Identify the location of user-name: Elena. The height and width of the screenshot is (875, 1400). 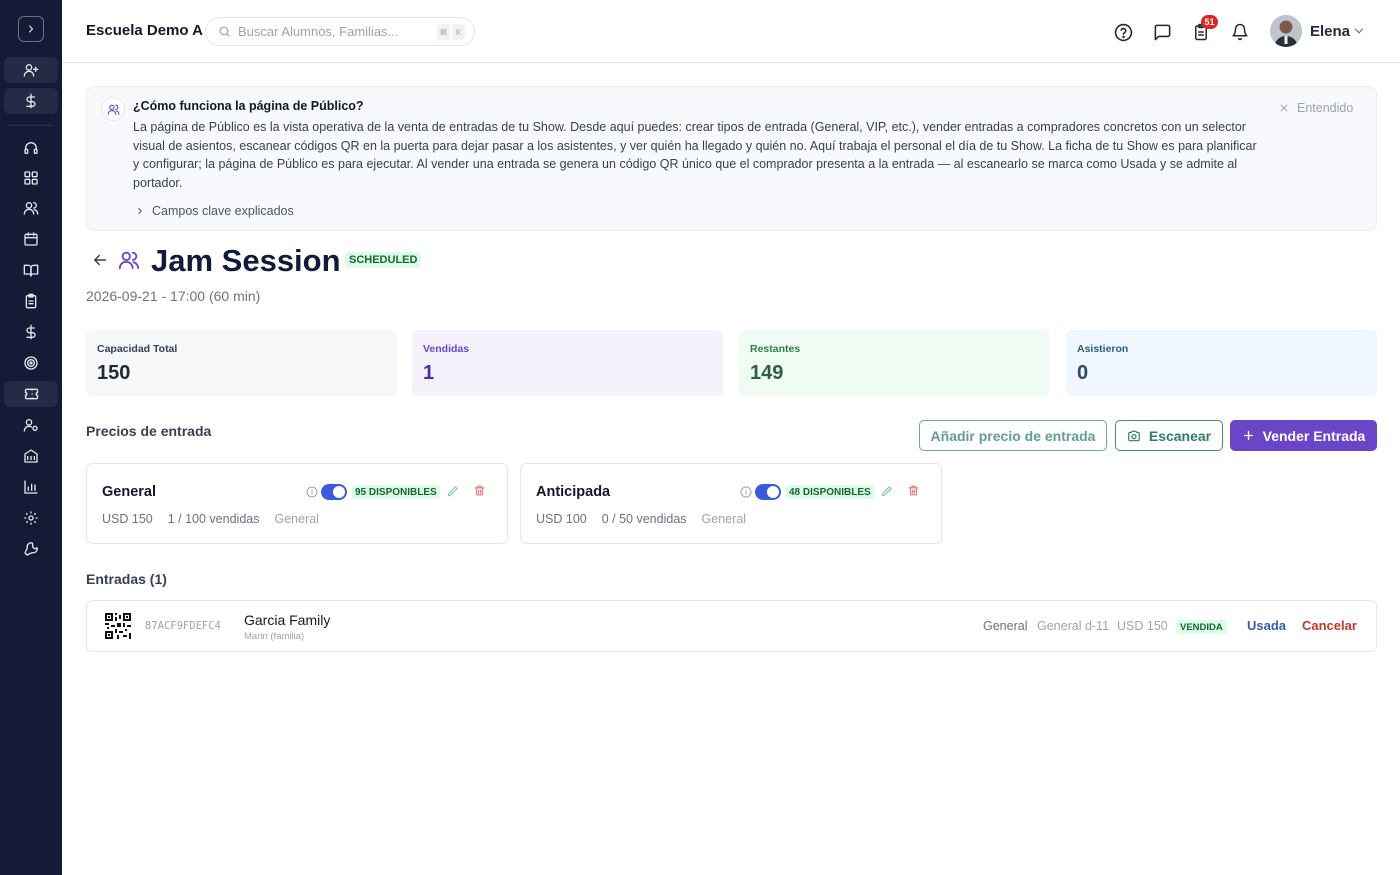
(1330, 31).